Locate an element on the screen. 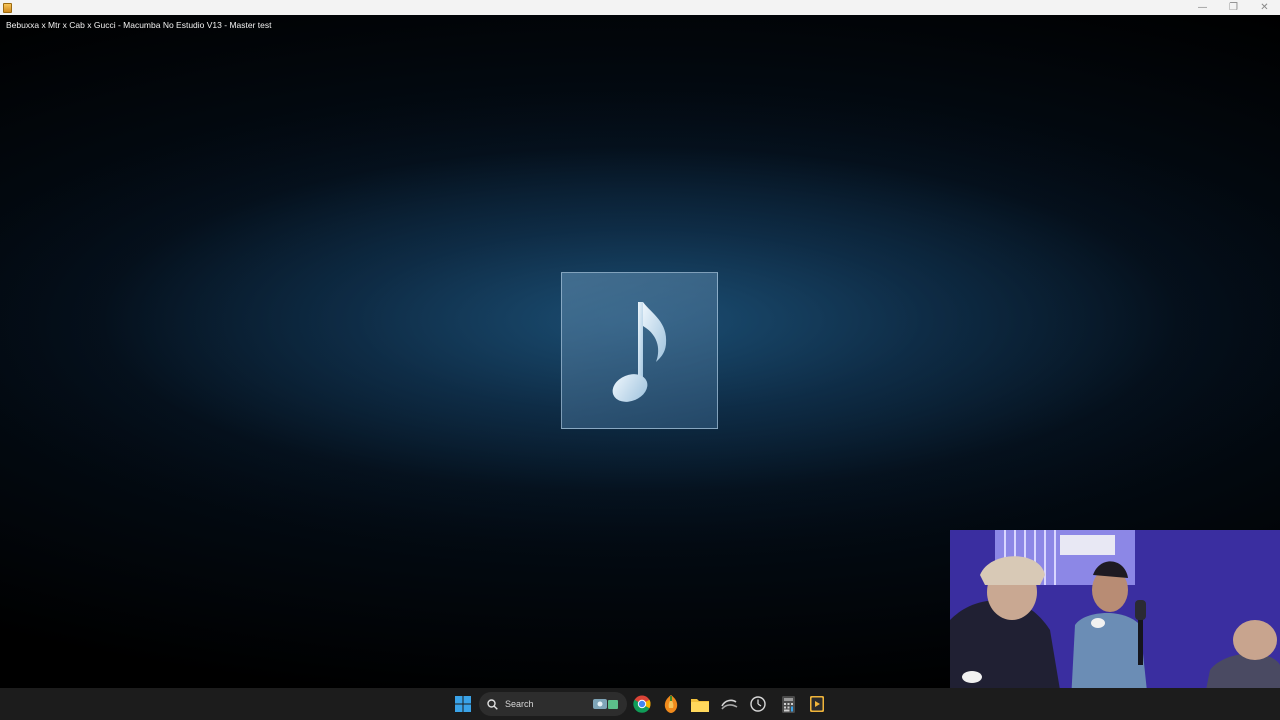  start-button is located at coordinates (463, 704).